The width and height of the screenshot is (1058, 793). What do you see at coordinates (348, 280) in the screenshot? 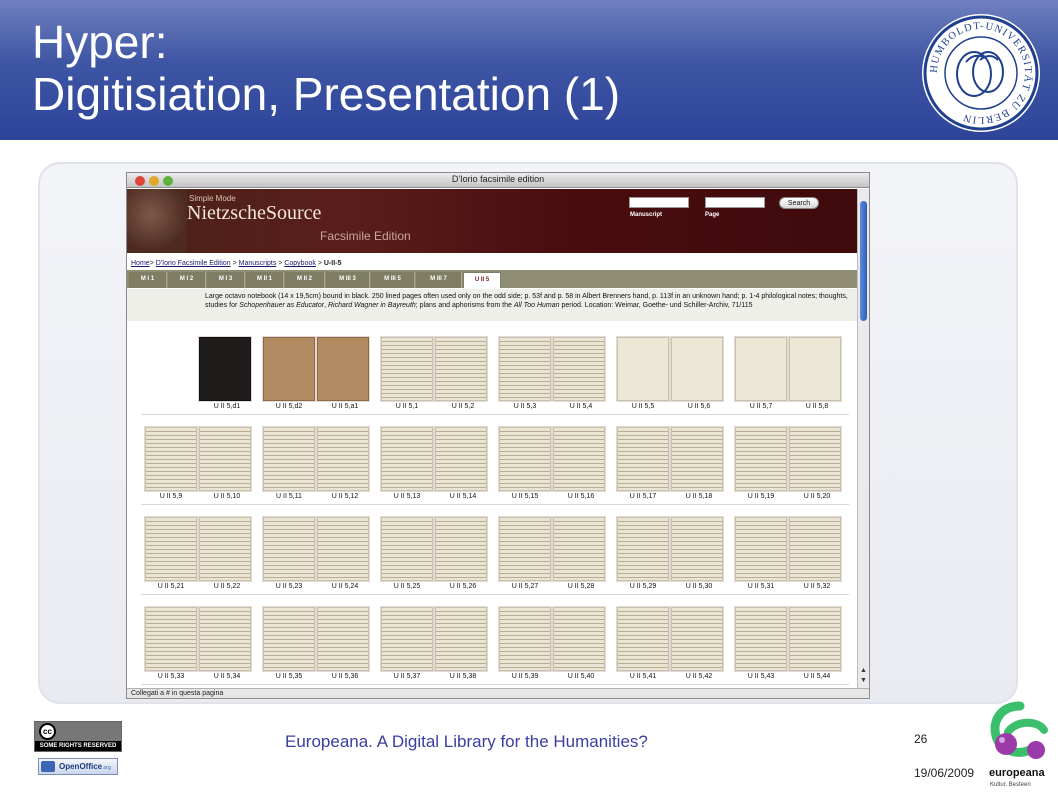
I see `tab-m-iii-3: M III 3` at bounding box center [348, 280].